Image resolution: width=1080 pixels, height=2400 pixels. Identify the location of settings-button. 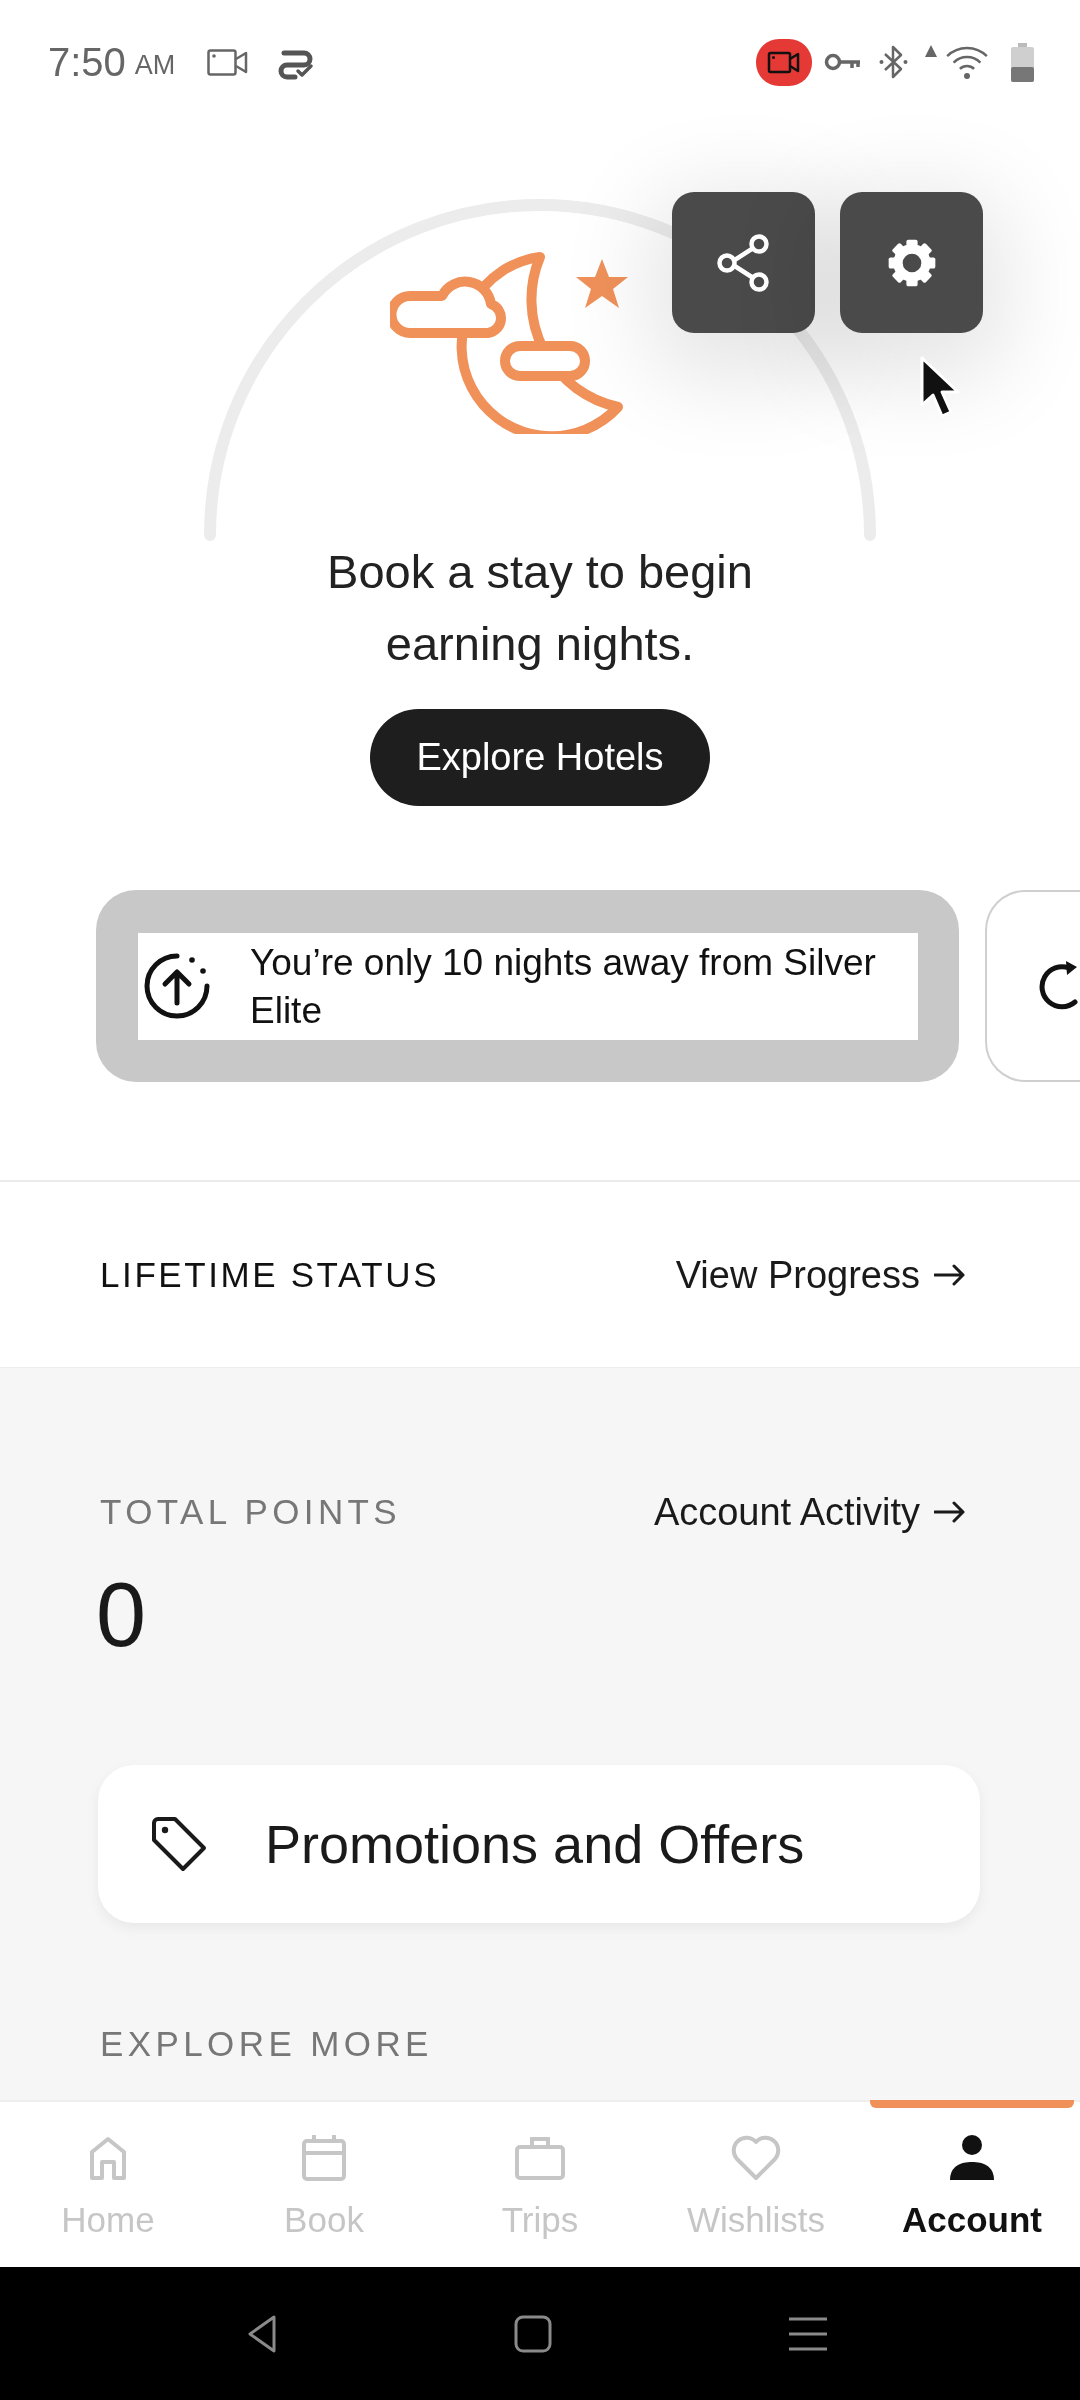
(911, 262).